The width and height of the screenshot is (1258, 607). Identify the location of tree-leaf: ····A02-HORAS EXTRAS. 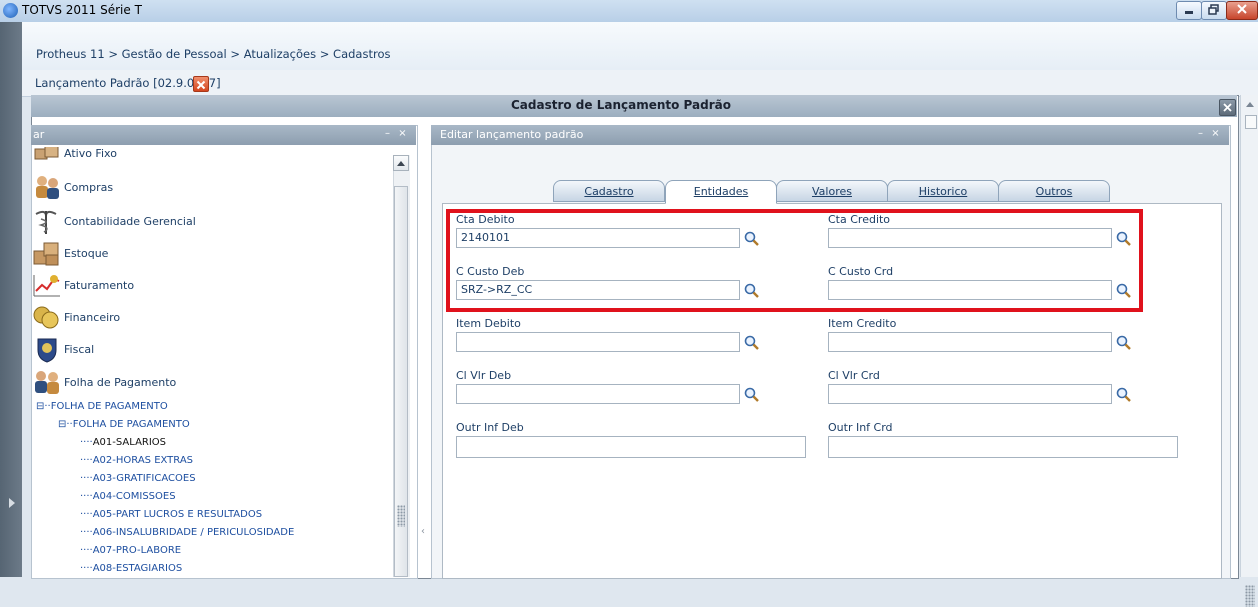
(136, 460).